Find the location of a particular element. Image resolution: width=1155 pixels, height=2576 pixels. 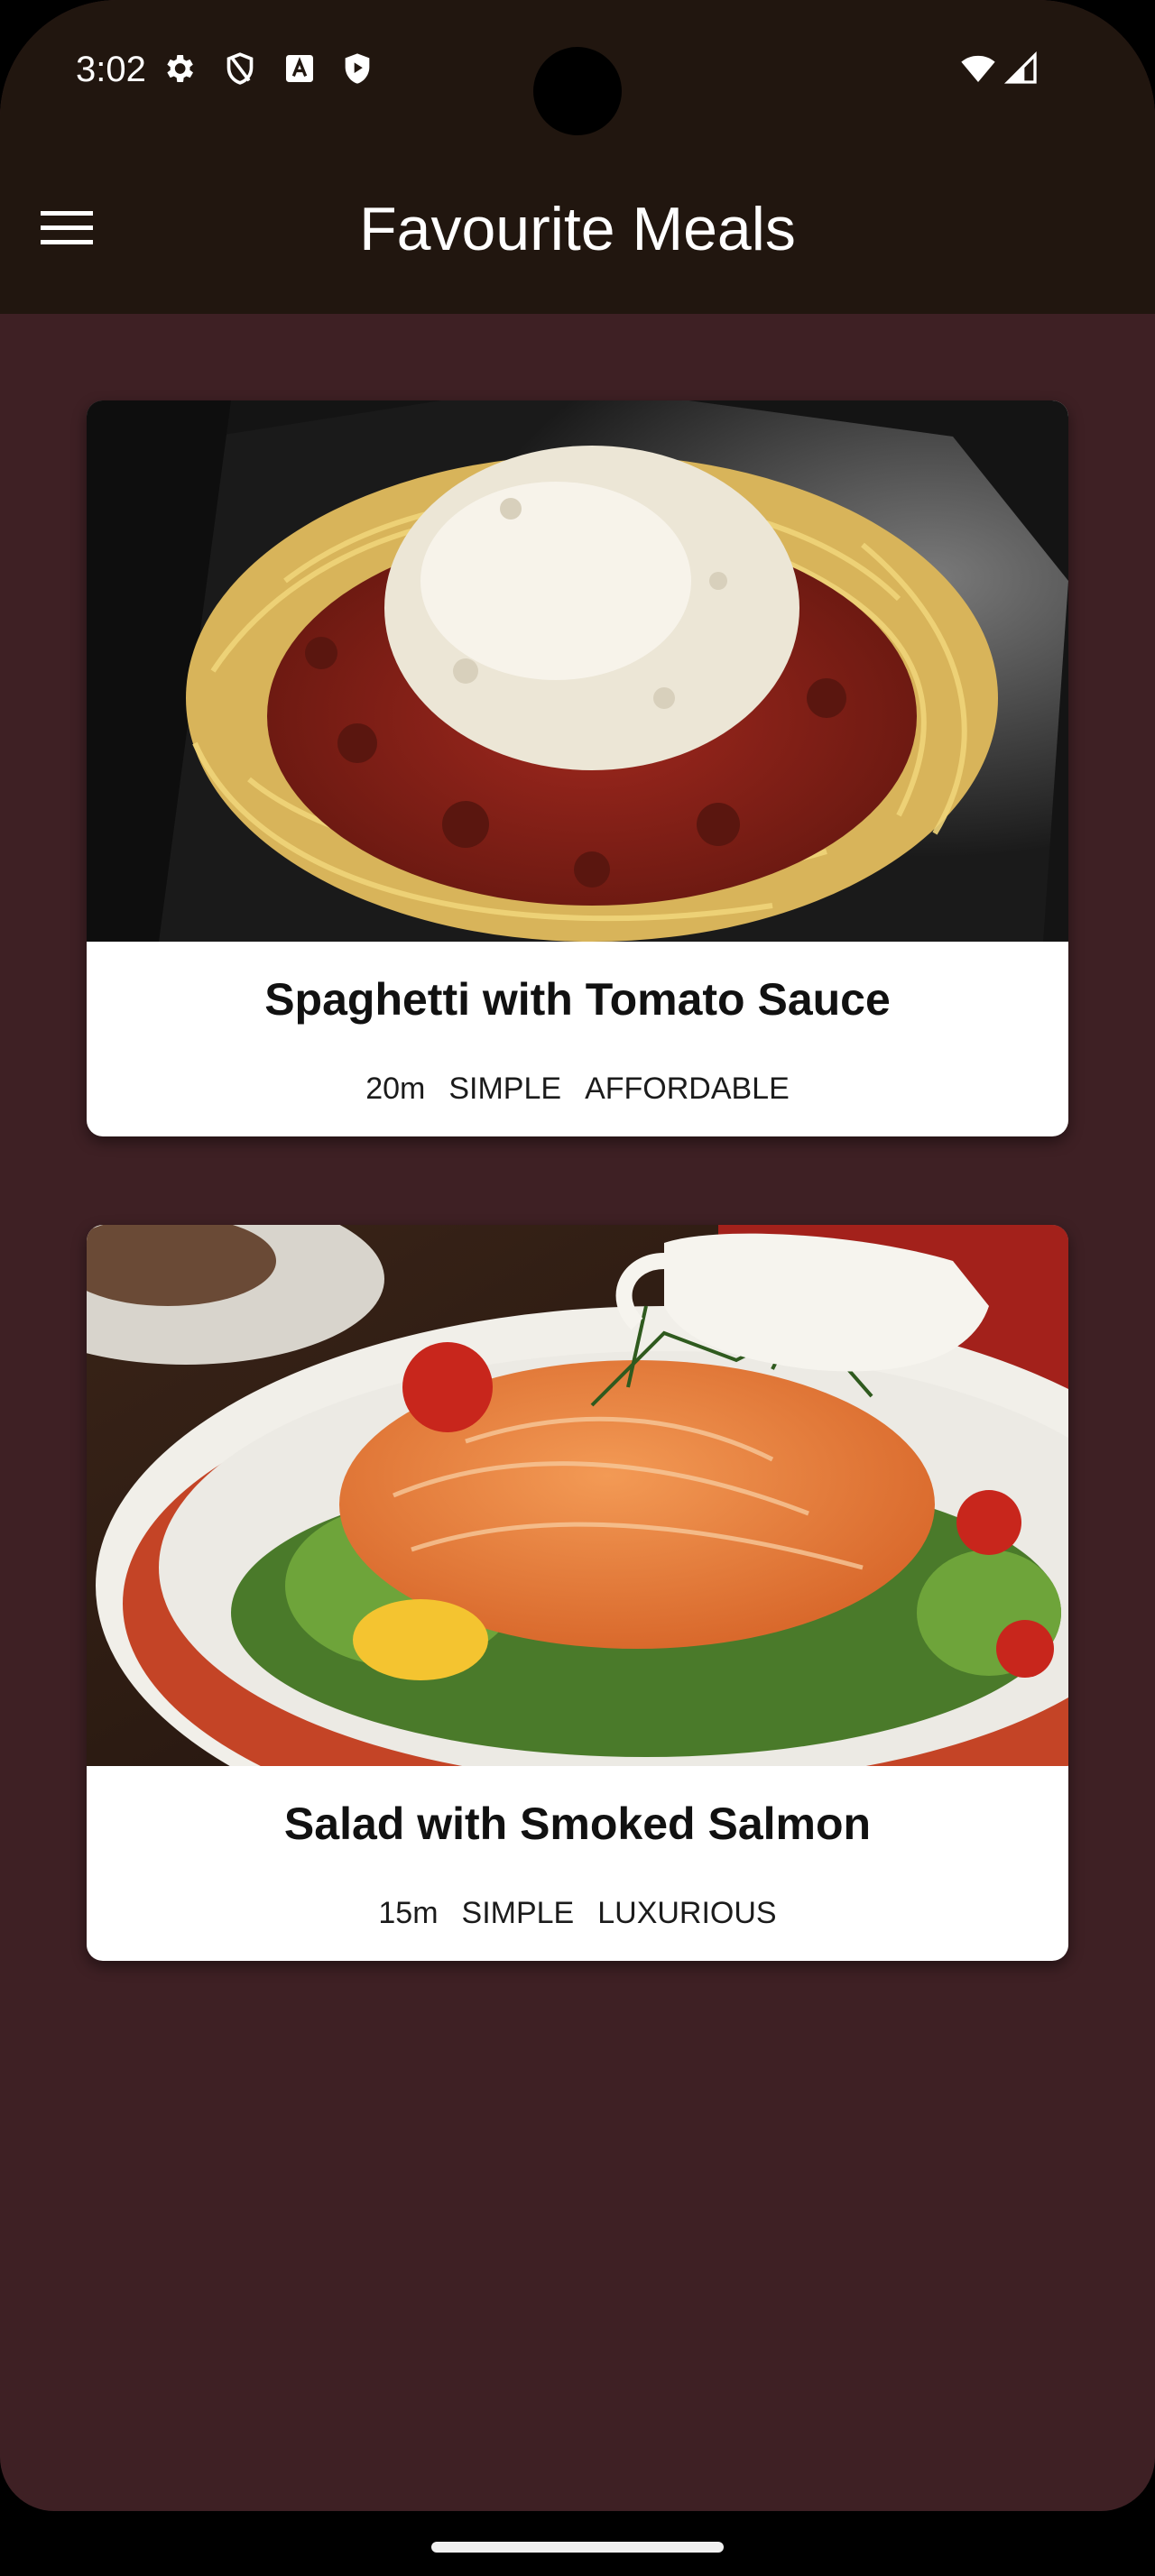

meal-title: Spaghetti with Tomato Sauce is located at coordinates (577, 1000).